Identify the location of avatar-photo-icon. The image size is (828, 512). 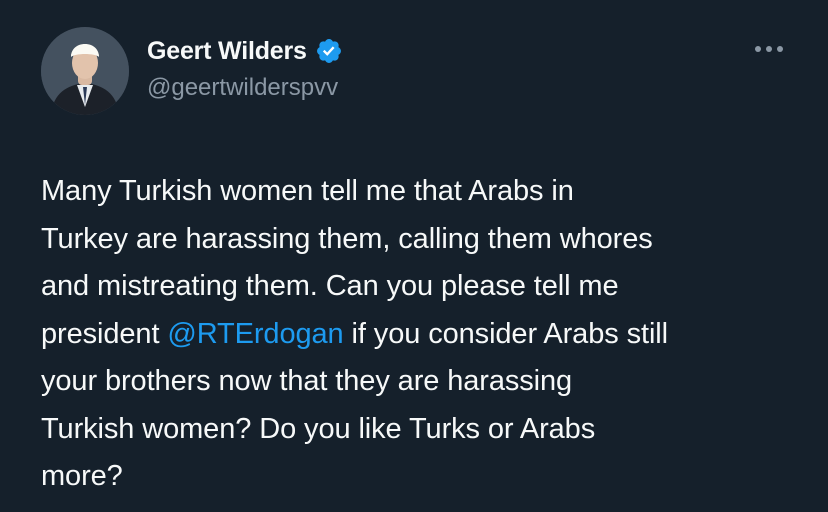
(85, 71).